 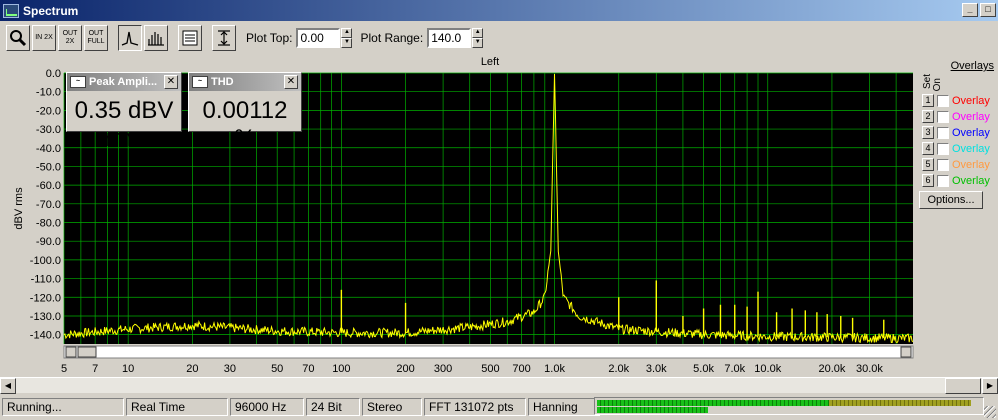 I want to click on window-title: Spectrum, so click(x=51, y=10).